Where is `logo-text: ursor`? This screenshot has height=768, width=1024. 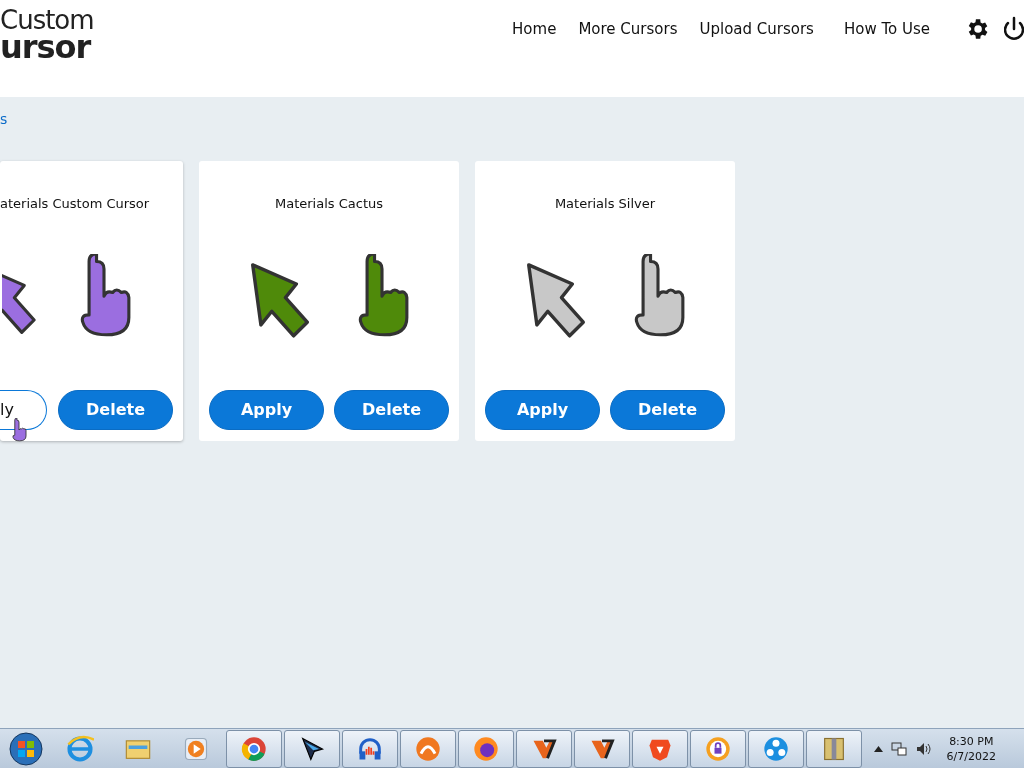
logo-text: ursor is located at coordinates (47, 47).